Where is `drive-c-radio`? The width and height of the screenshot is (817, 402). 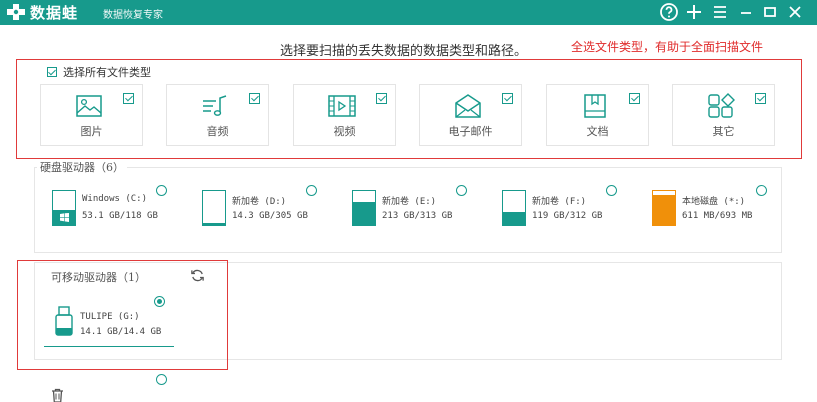
drive-c-radio is located at coordinates (161, 190).